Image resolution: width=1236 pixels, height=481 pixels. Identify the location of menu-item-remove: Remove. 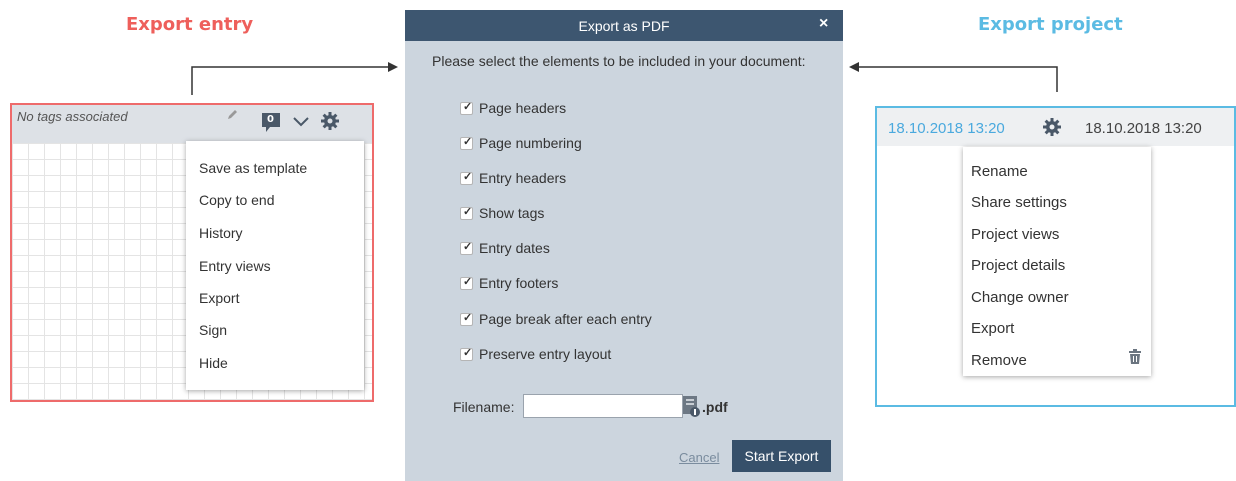
(999, 360).